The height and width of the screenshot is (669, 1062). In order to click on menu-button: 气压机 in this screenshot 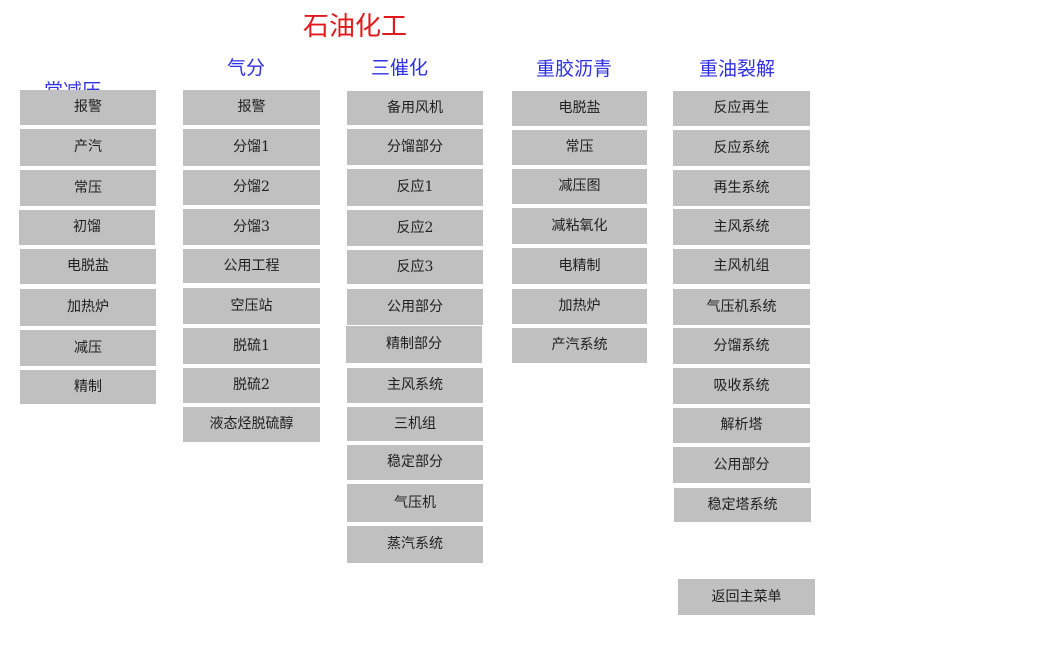, I will do `click(415, 503)`.